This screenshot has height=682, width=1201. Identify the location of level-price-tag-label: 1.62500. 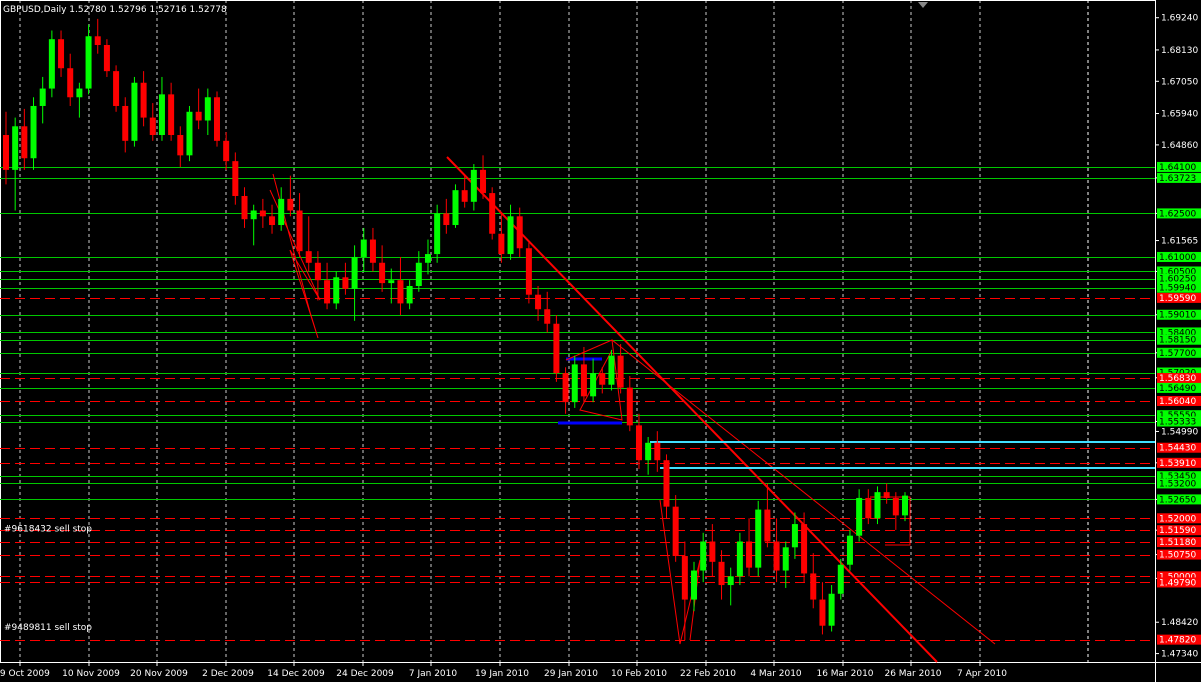
(1177, 214).